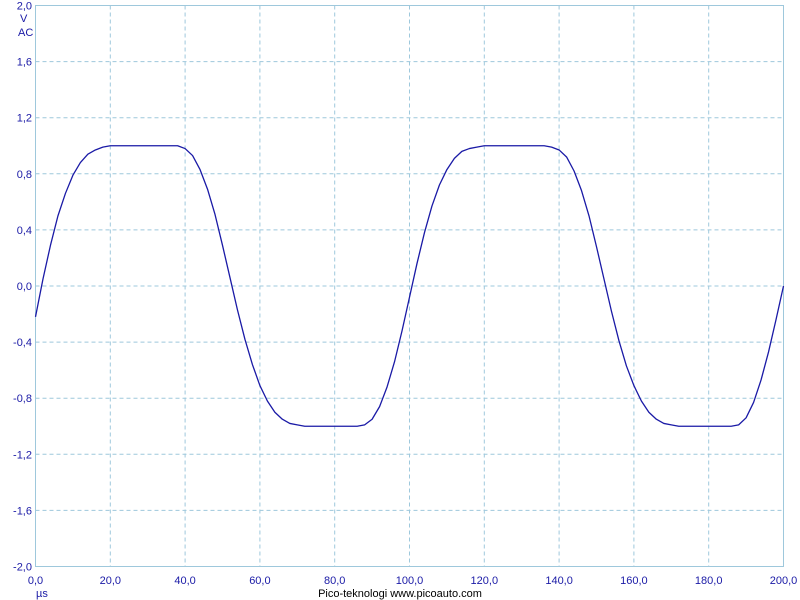 The image size is (800, 600). I want to click on y-tick-label: -1,6, so click(22, 511).